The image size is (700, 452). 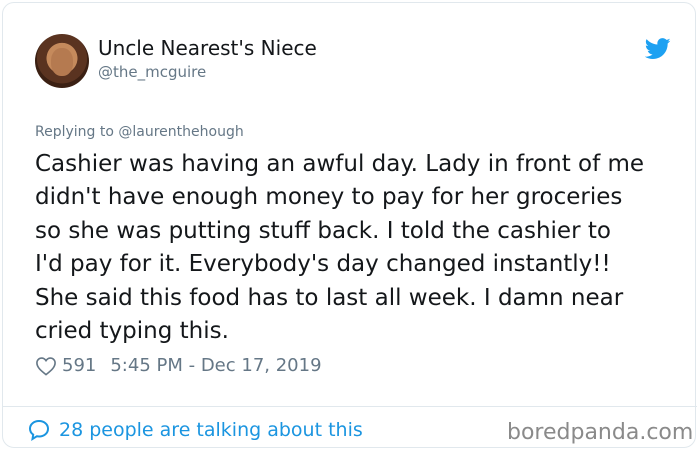 What do you see at coordinates (350, 406) in the screenshot?
I see `divider` at bounding box center [350, 406].